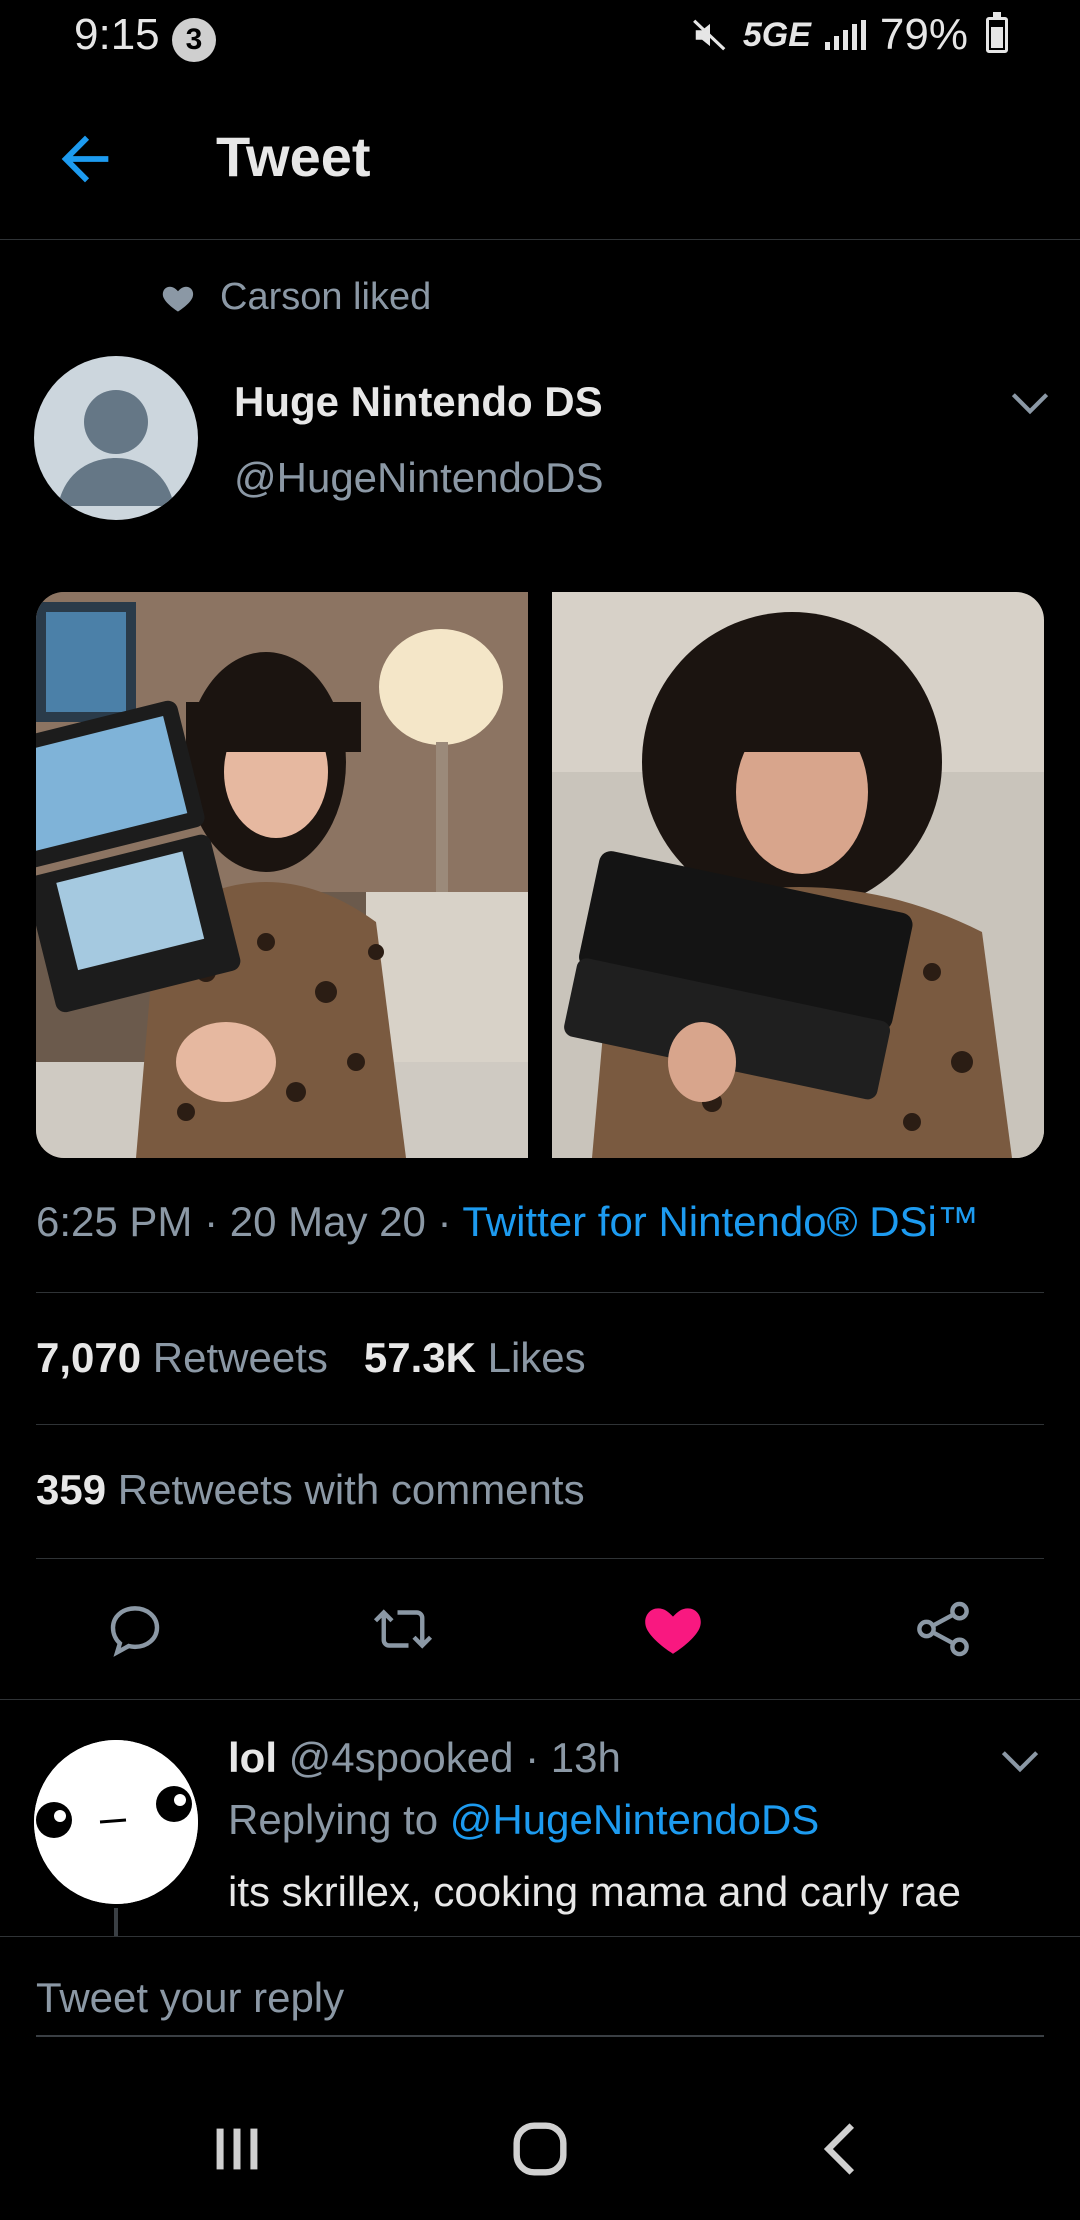  What do you see at coordinates (194, 40) in the screenshot?
I see `notification-count-badge: 3` at bounding box center [194, 40].